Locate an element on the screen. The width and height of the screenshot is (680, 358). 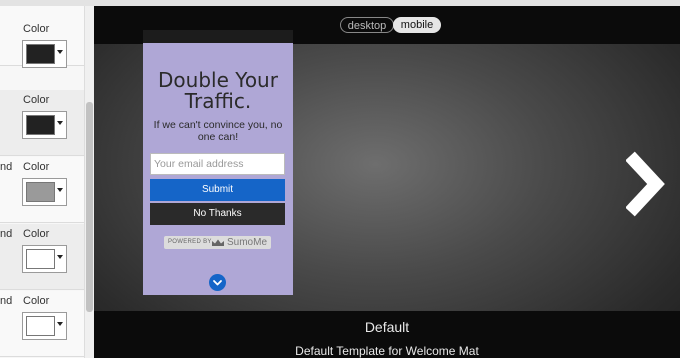
template-info-bar: Default Default Template for Welcome Mat is located at coordinates (387, 334).